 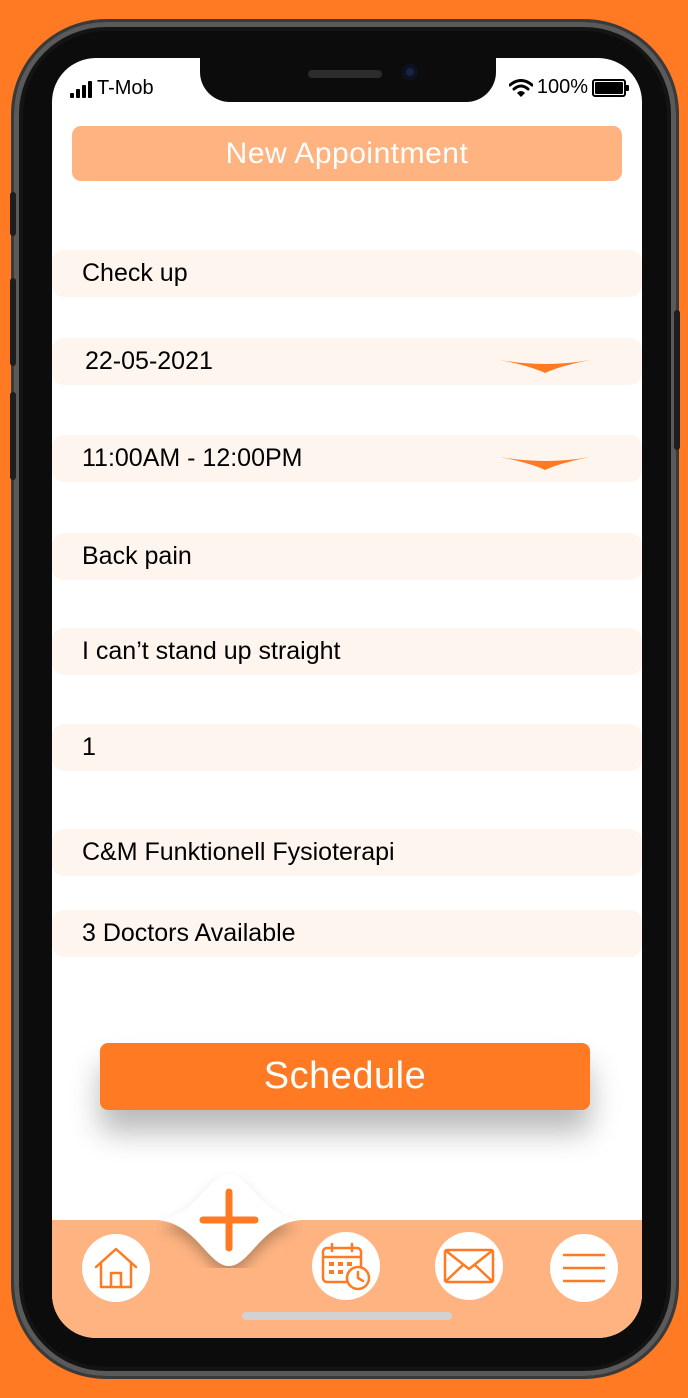 What do you see at coordinates (347, 556) in the screenshot?
I see `reason-field: Back pain` at bounding box center [347, 556].